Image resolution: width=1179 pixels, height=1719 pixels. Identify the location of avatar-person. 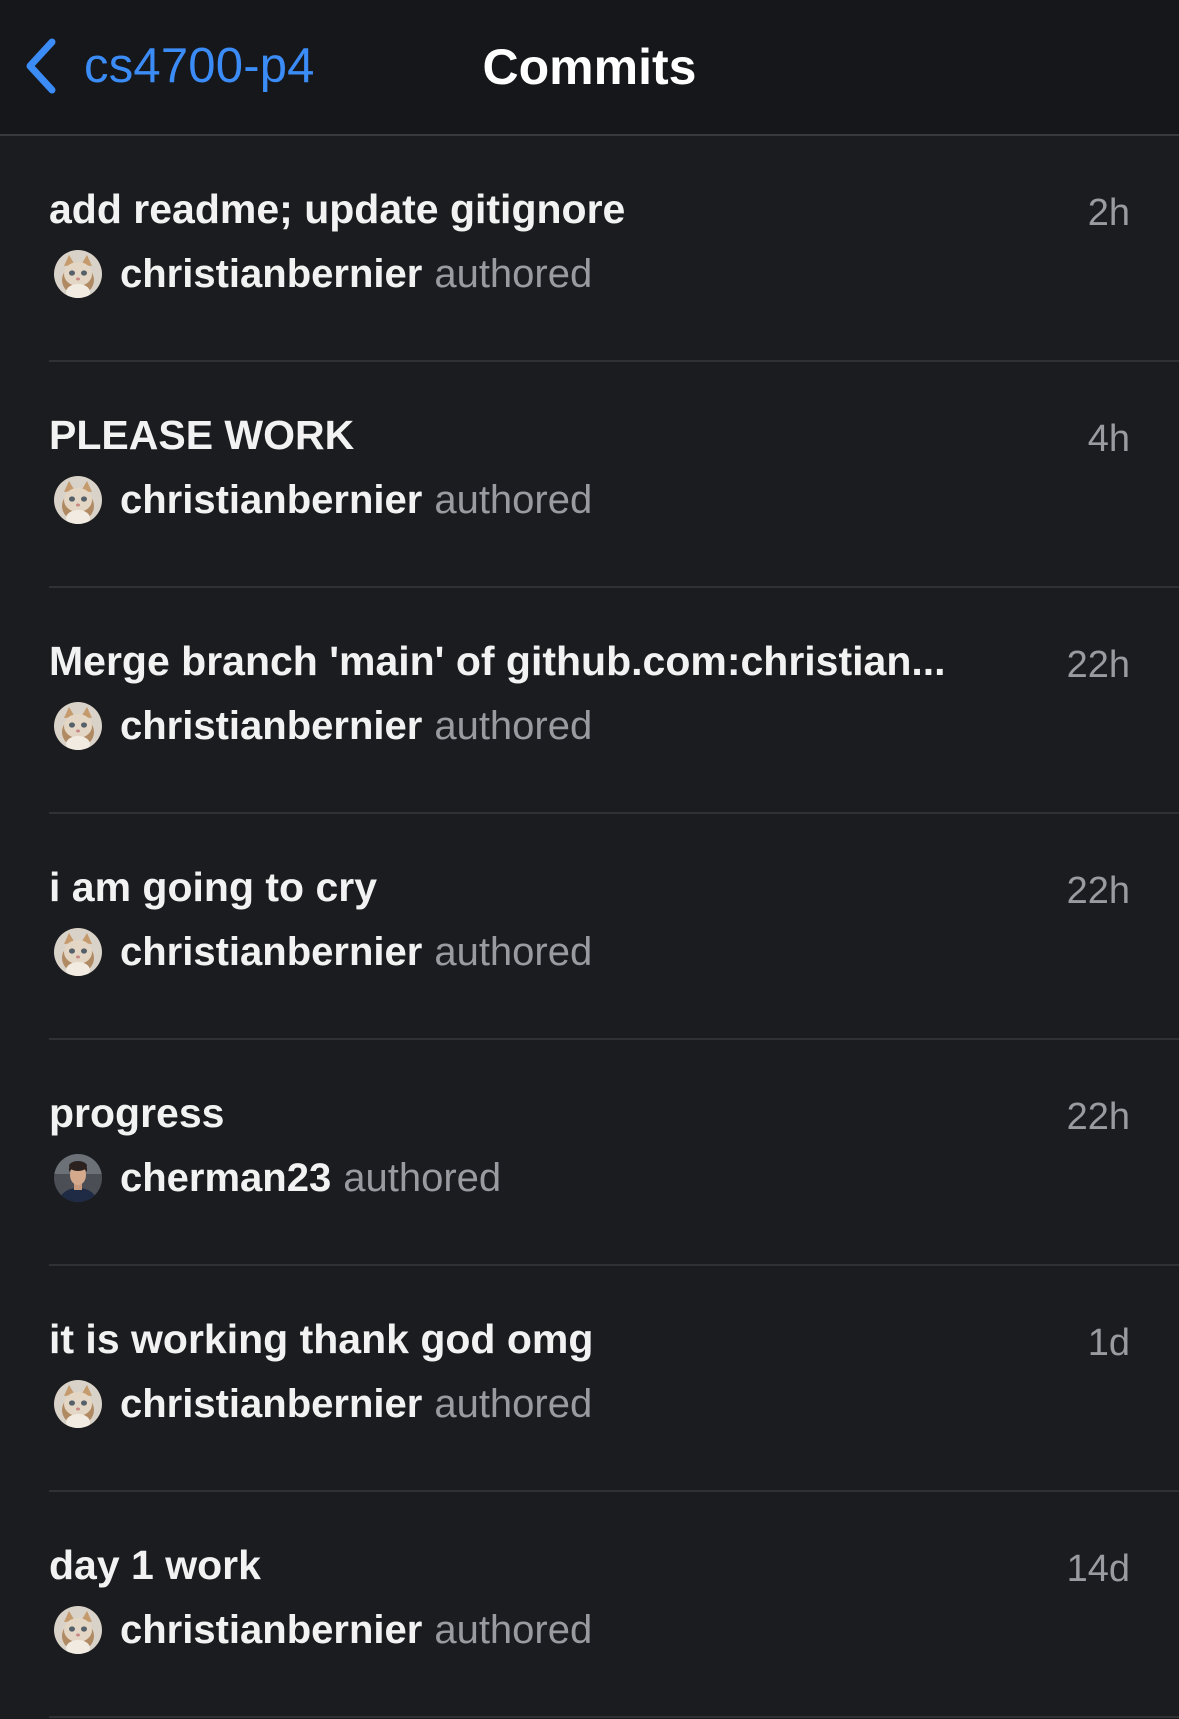
(78, 1178).